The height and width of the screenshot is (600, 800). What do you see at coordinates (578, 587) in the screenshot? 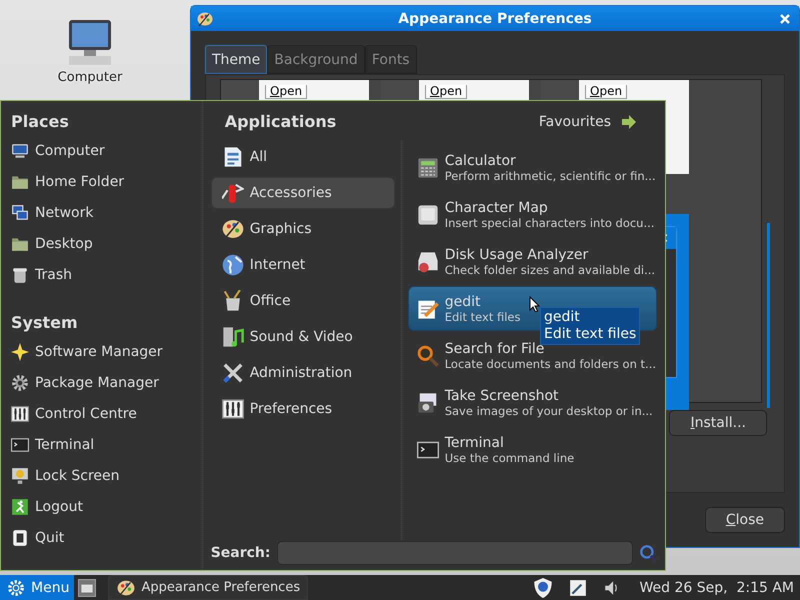
I see `pen-icon` at bounding box center [578, 587].